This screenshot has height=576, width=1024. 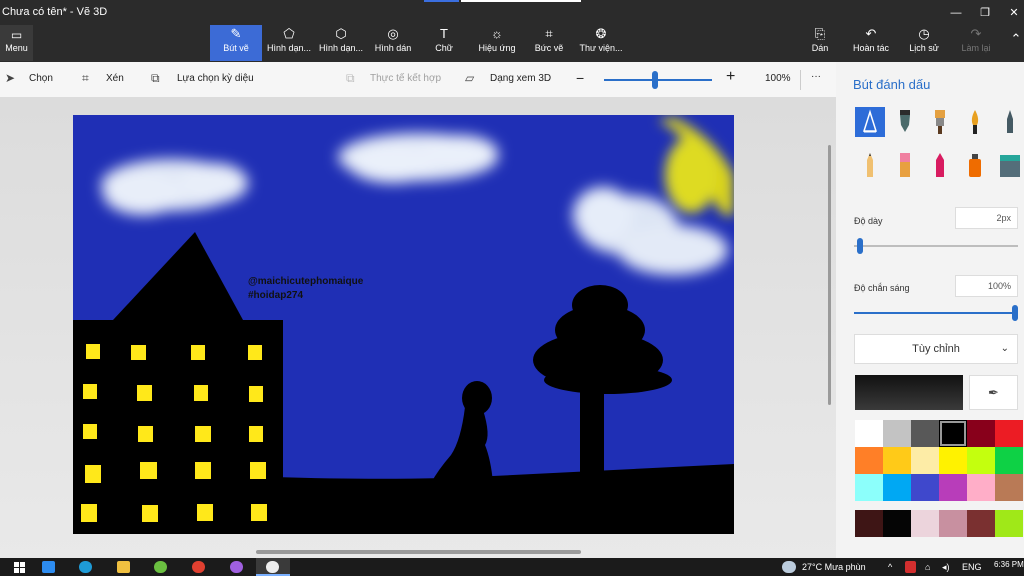 What do you see at coordinates (940, 165) in the screenshot?
I see `crayon-brush` at bounding box center [940, 165].